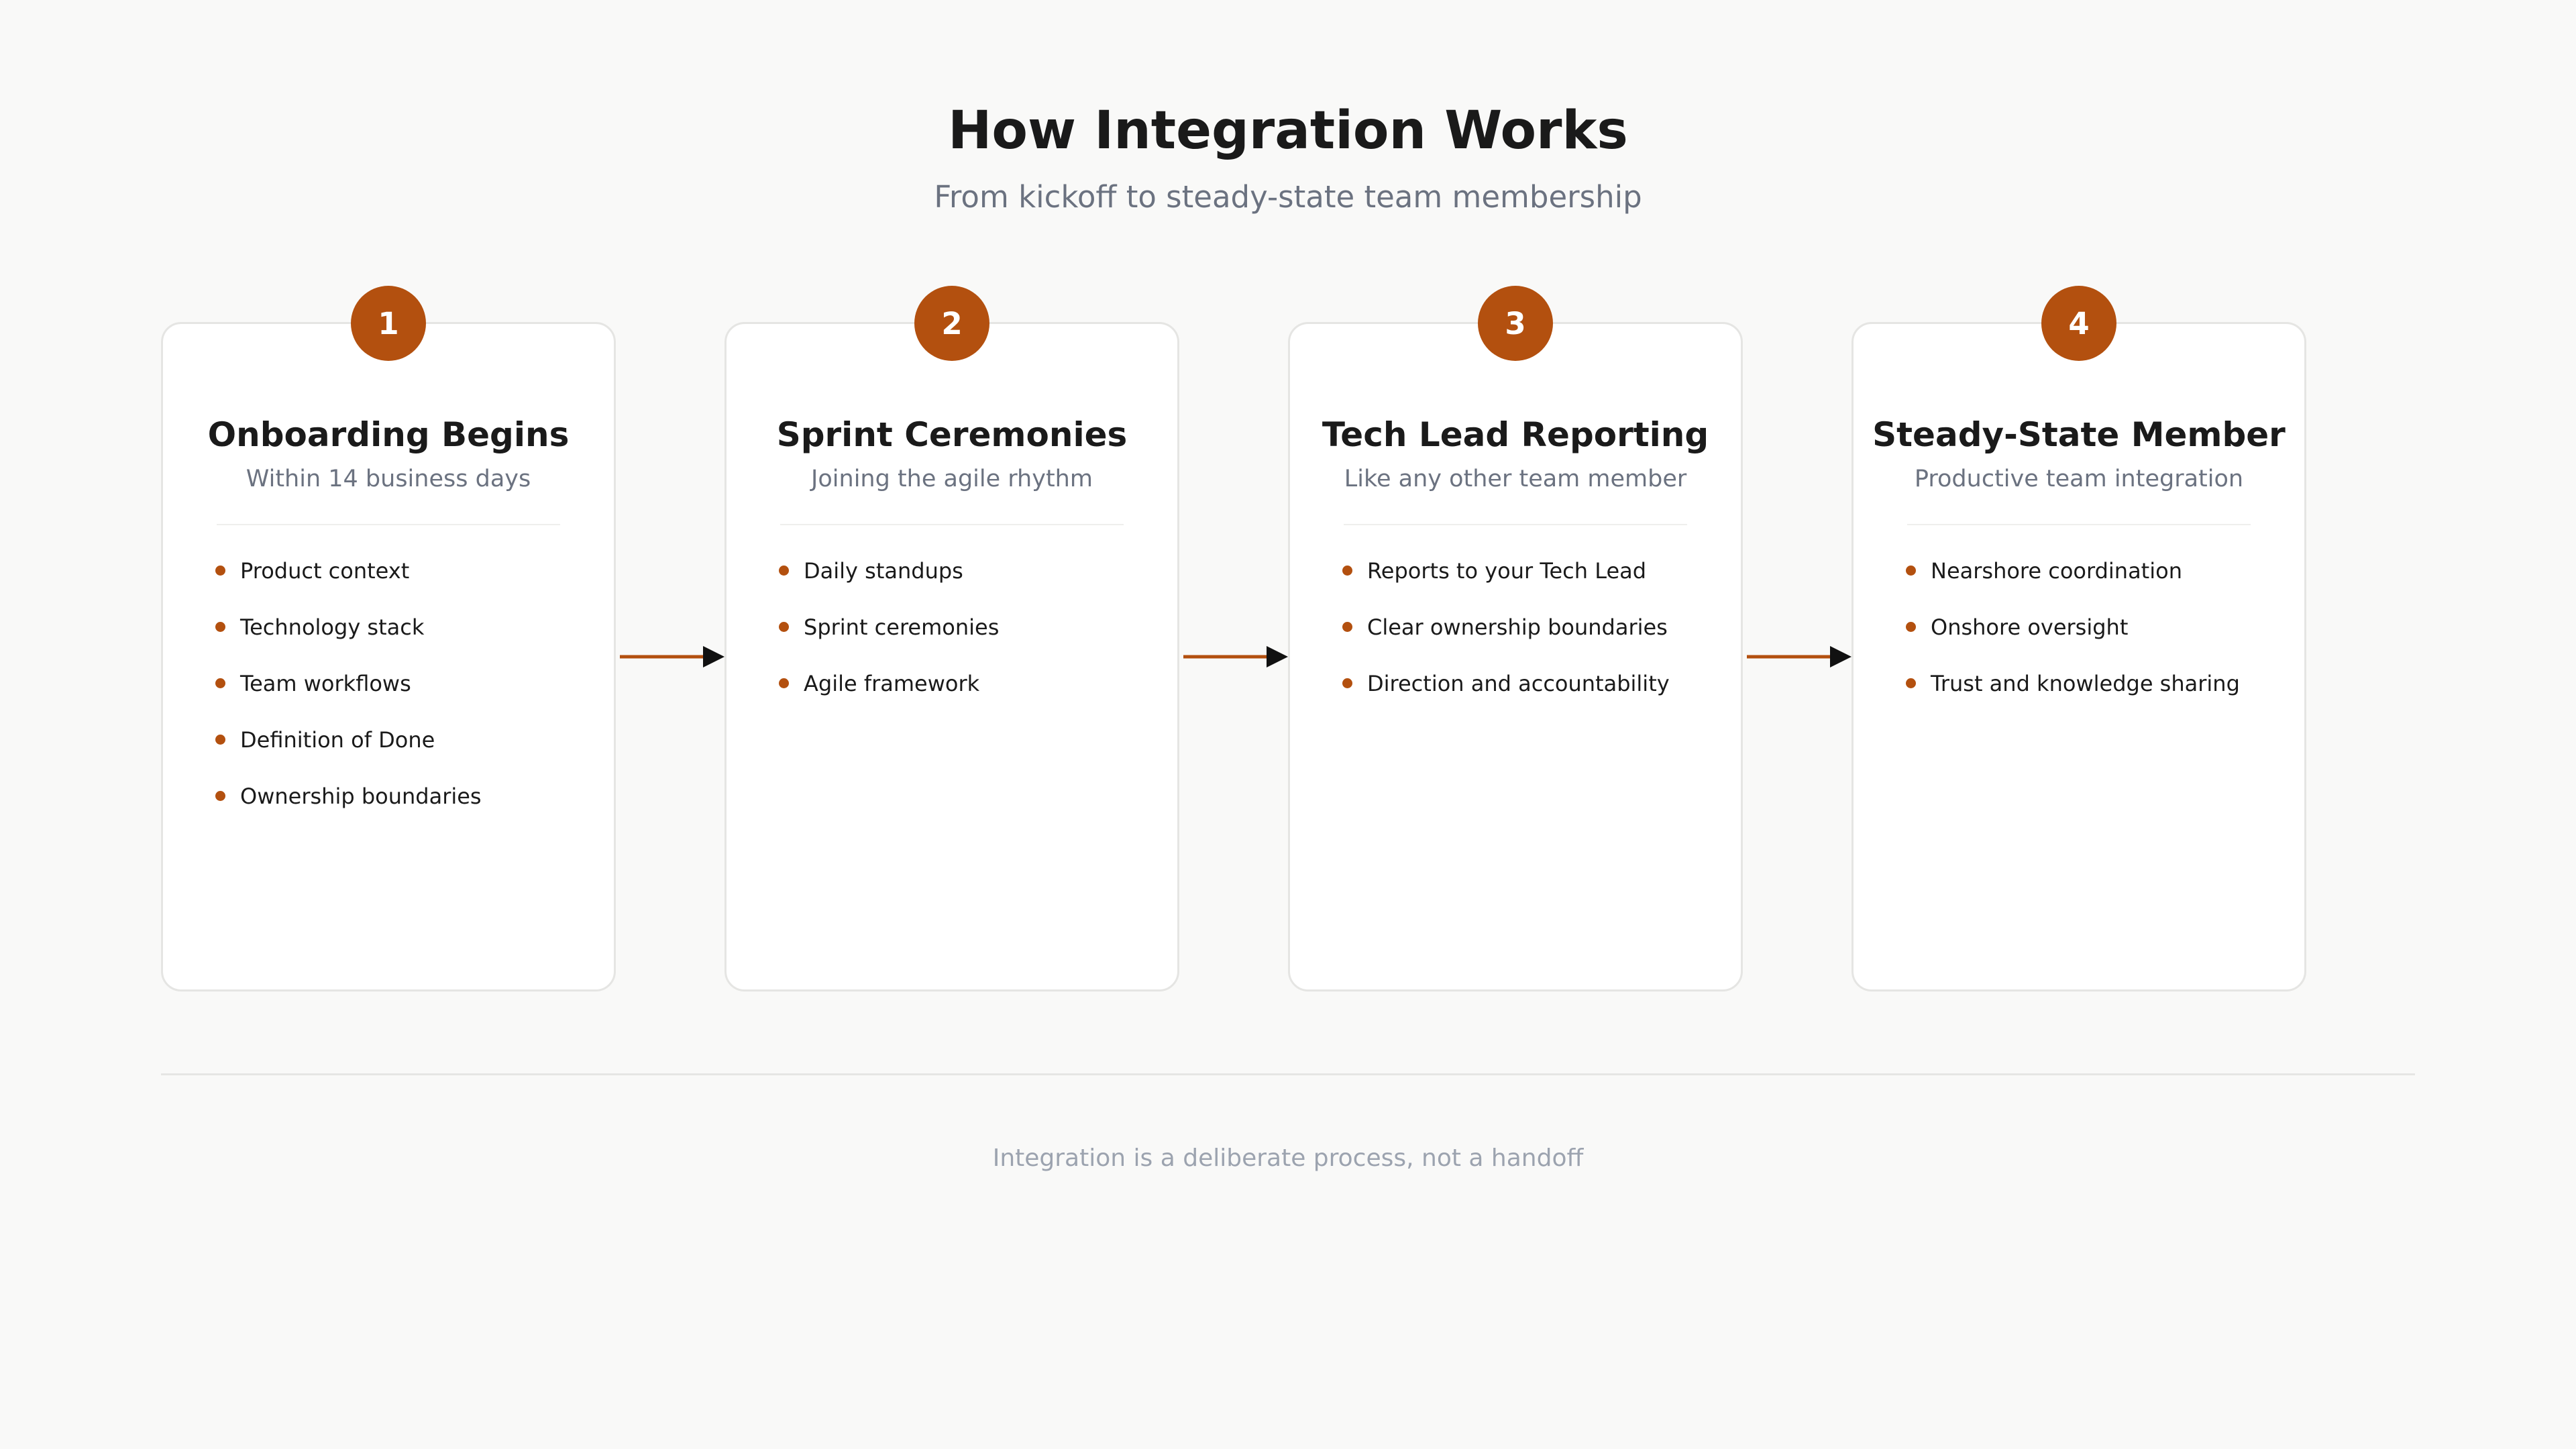 The height and width of the screenshot is (1449, 2576). I want to click on list-item-label: Daily standups, so click(883, 571).